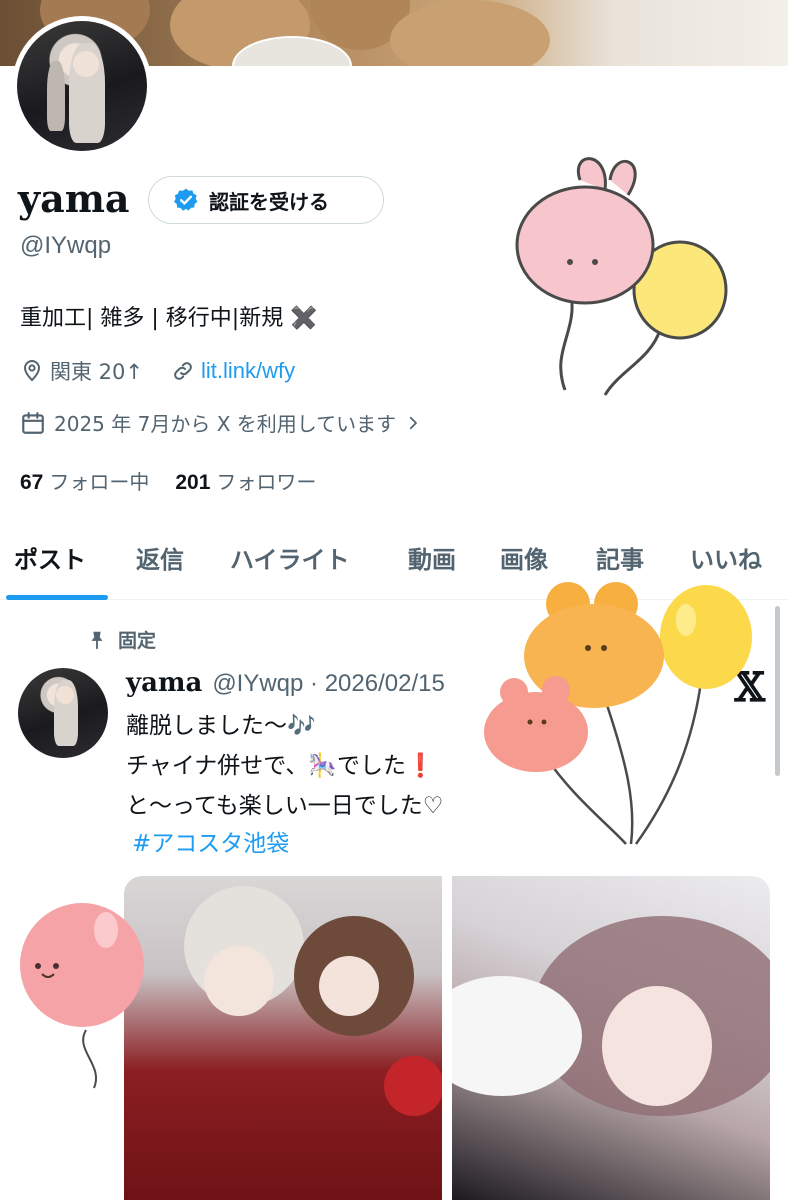 The width and height of the screenshot is (788, 1200). Describe the element at coordinates (777, 691) in the screenshot. I see `scrollbar` at that location.